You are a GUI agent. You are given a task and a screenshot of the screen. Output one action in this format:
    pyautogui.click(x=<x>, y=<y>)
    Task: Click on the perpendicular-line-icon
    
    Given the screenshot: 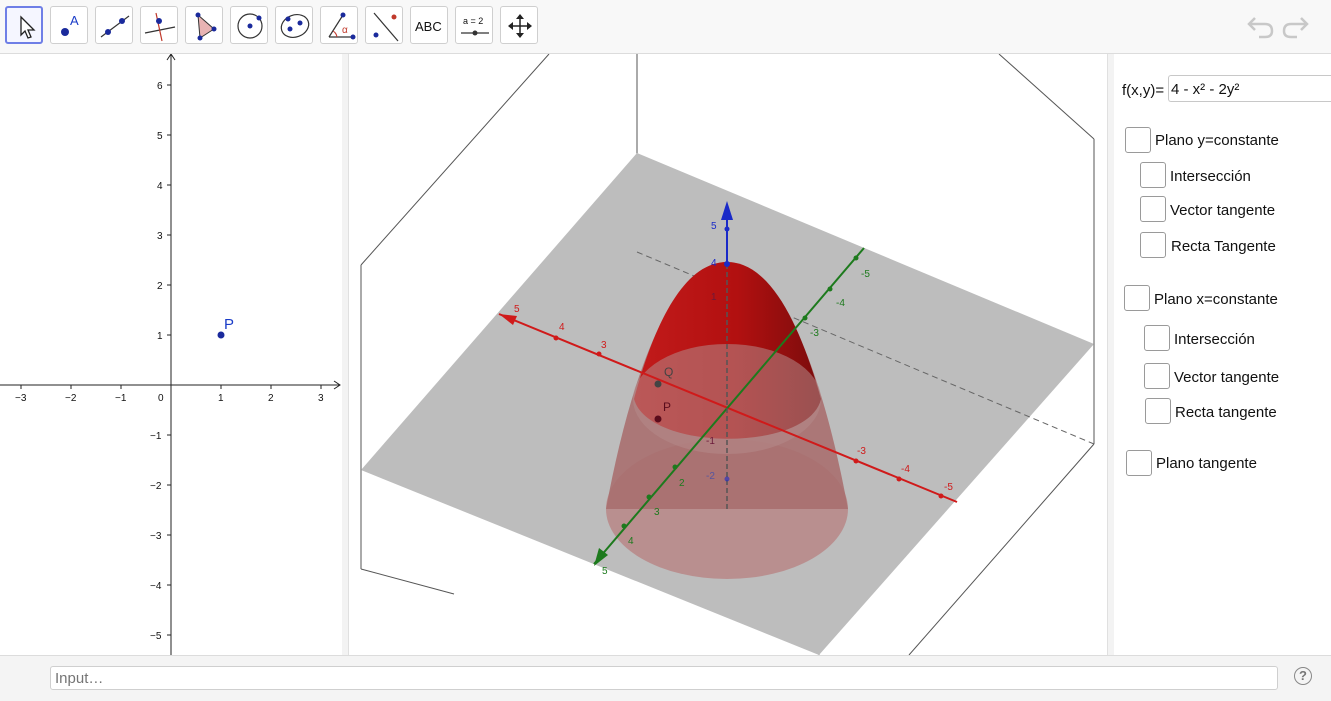 What is the action you would take?
    pyautogui.click(x=160, y=27)
    